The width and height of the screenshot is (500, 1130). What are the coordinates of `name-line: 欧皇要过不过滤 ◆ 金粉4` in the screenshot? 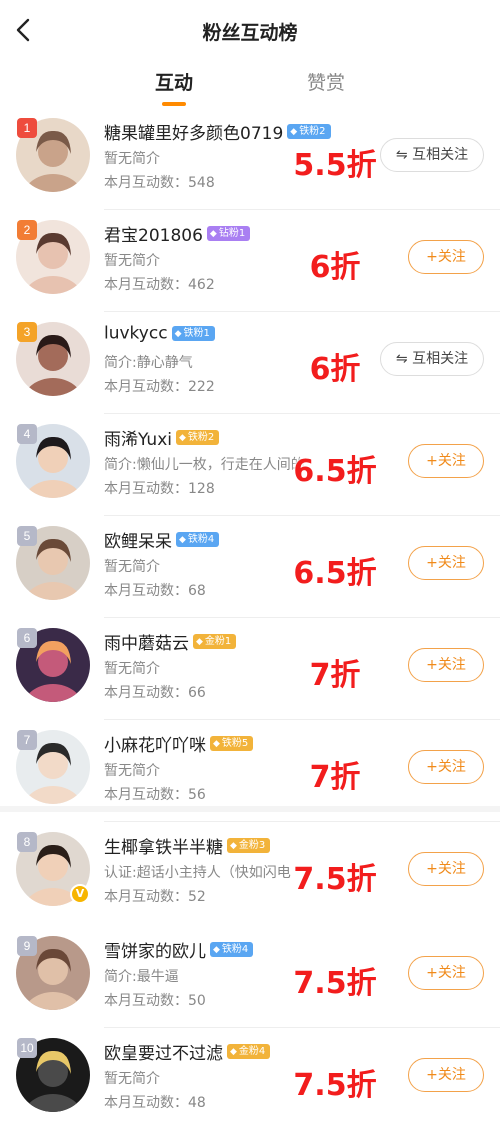 It's located at (187, 1052).